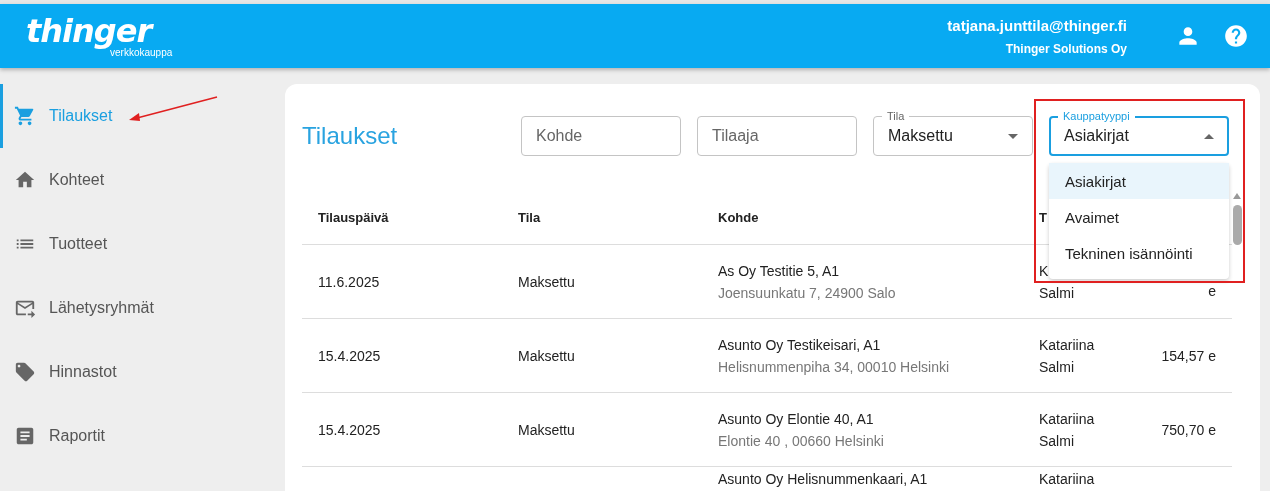  I want to click on table-cell: e, so click(1212, 290).